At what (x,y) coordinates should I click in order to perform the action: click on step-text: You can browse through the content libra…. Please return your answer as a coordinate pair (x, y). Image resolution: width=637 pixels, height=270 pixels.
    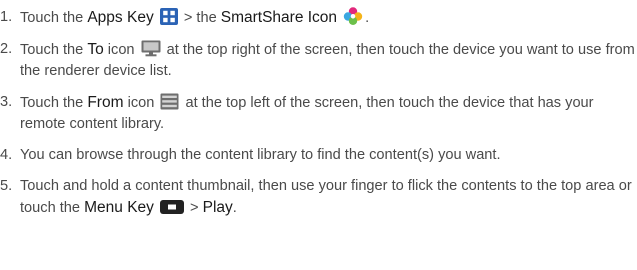
    Looking at the image, I should click on (260, 155).